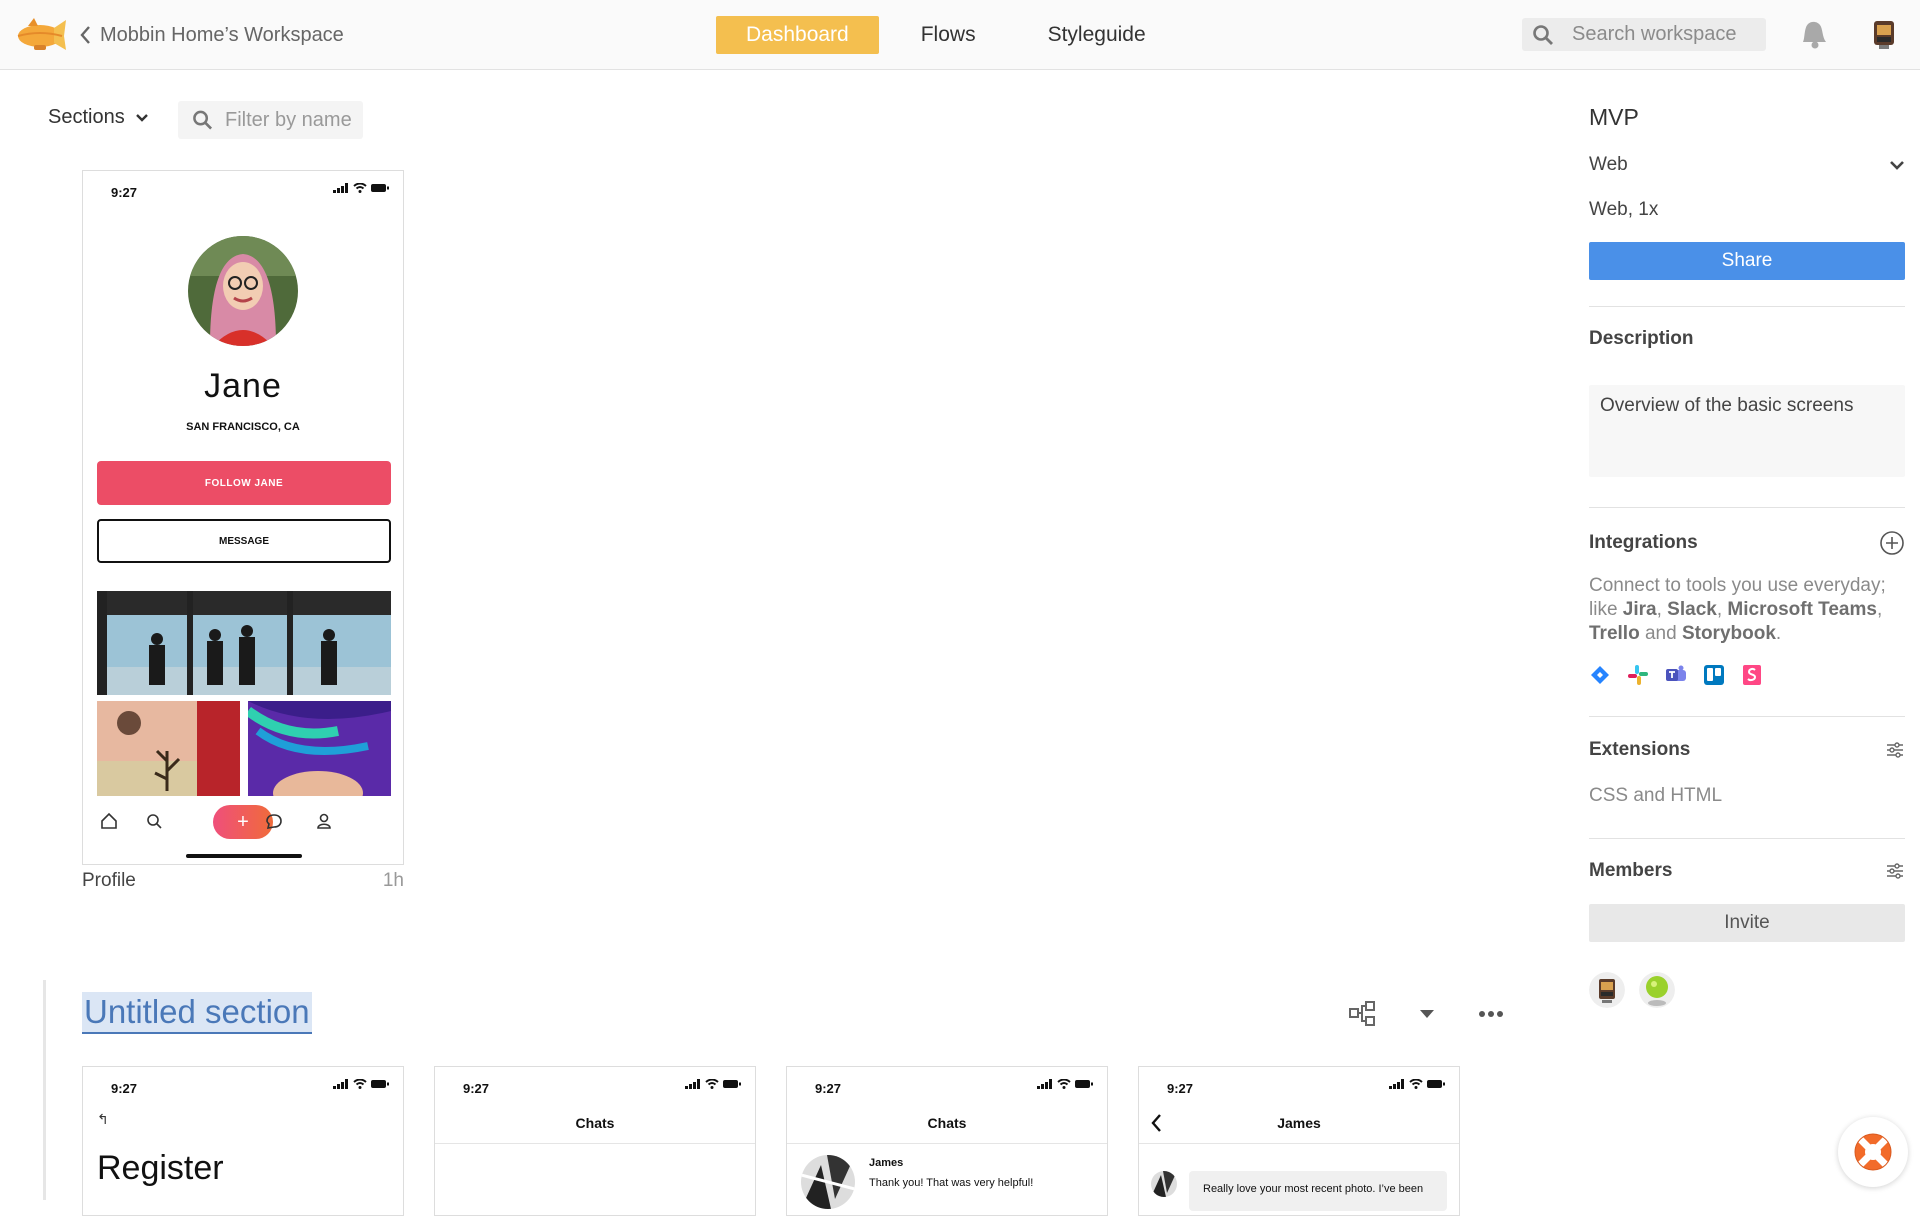  Describe the element at coordinates (109, 880) in the screenshot. I see `screen-name: Profile` at that location.